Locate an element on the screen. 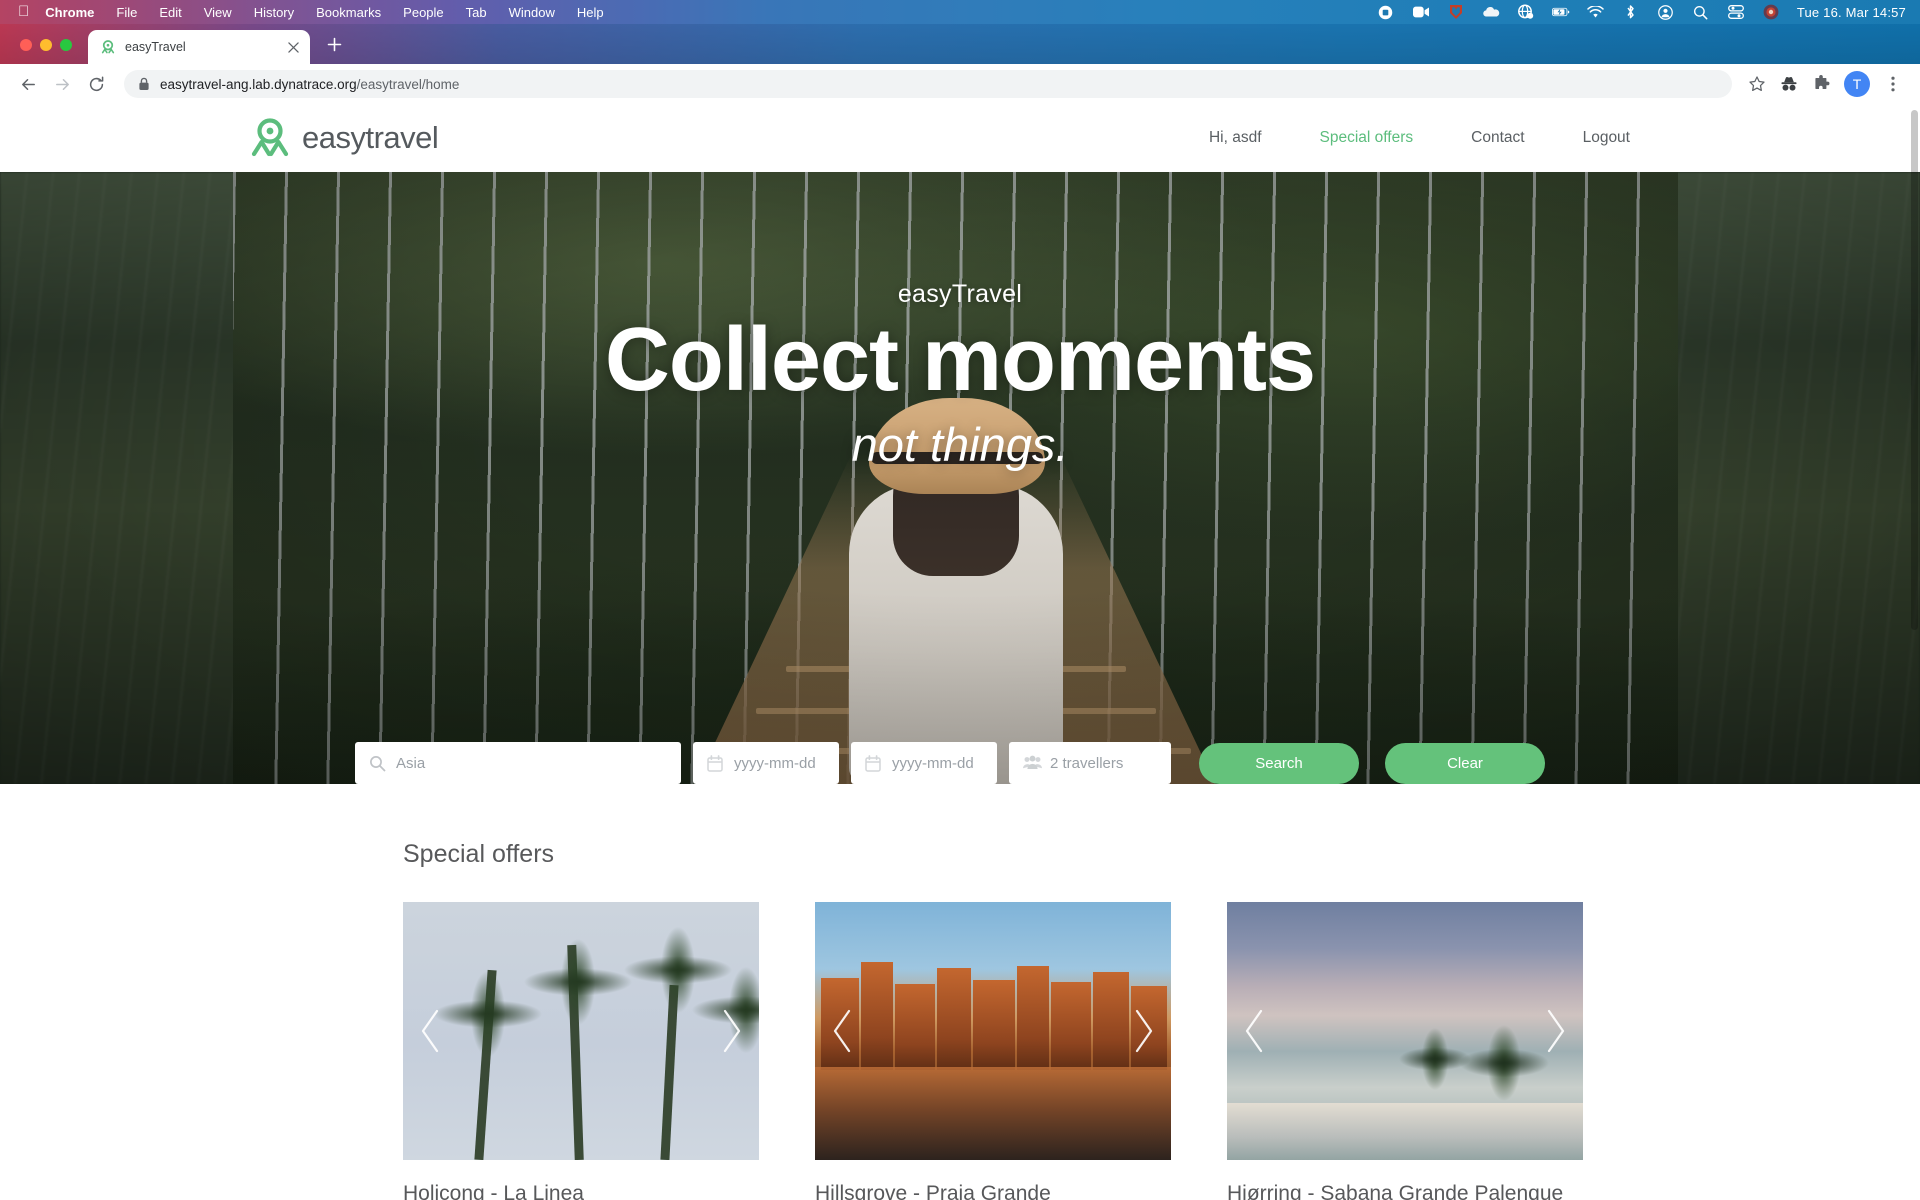  offer-card: Hillsgrove - Praia Grande is located at coordinates (993, 1051).